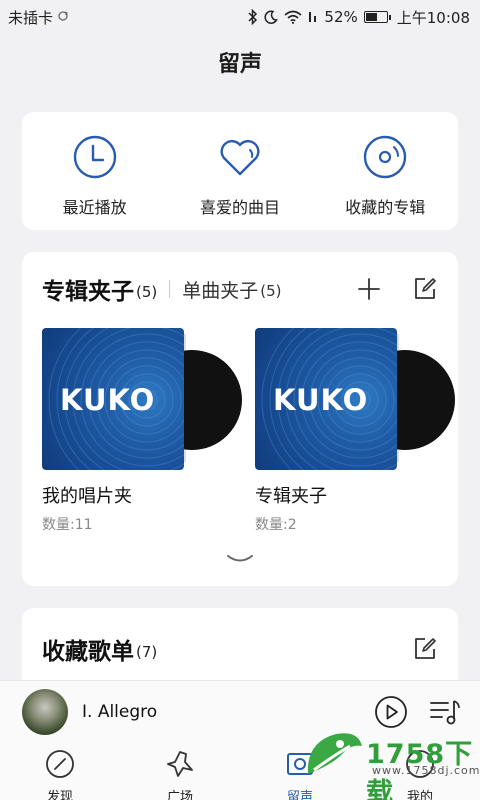 Image resolution: width=480 pixels, height=800 pixels. Describe the element at coordinates (119, 712) in the screenshot. I see `track-title: I. Allegro` at that location.